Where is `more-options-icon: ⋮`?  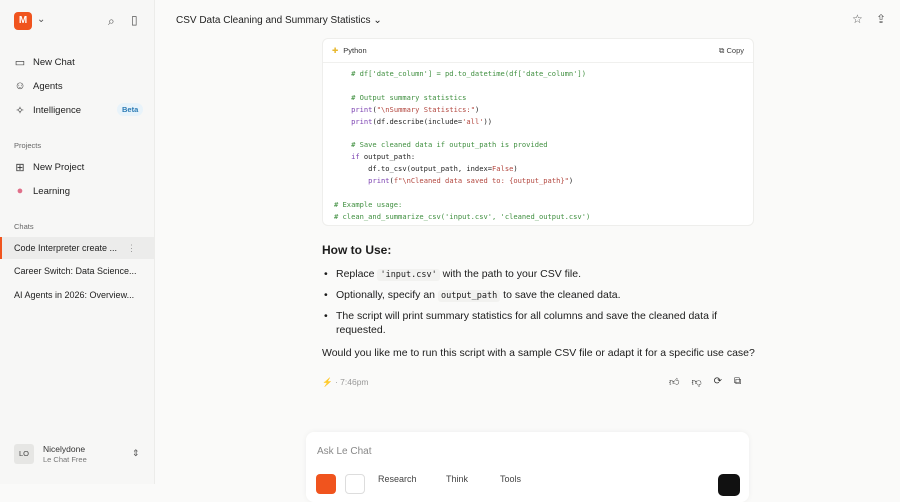
more-options-icon: ⋮ is located at coordinates (131, 248).